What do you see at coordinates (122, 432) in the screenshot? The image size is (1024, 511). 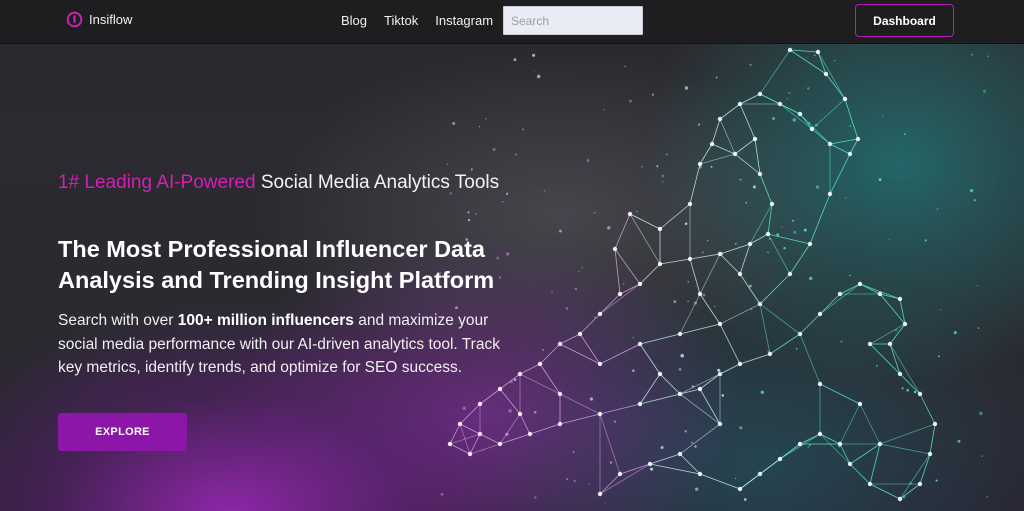 I see `explore-button: EXPLORE` at bounding box center [122, 432].